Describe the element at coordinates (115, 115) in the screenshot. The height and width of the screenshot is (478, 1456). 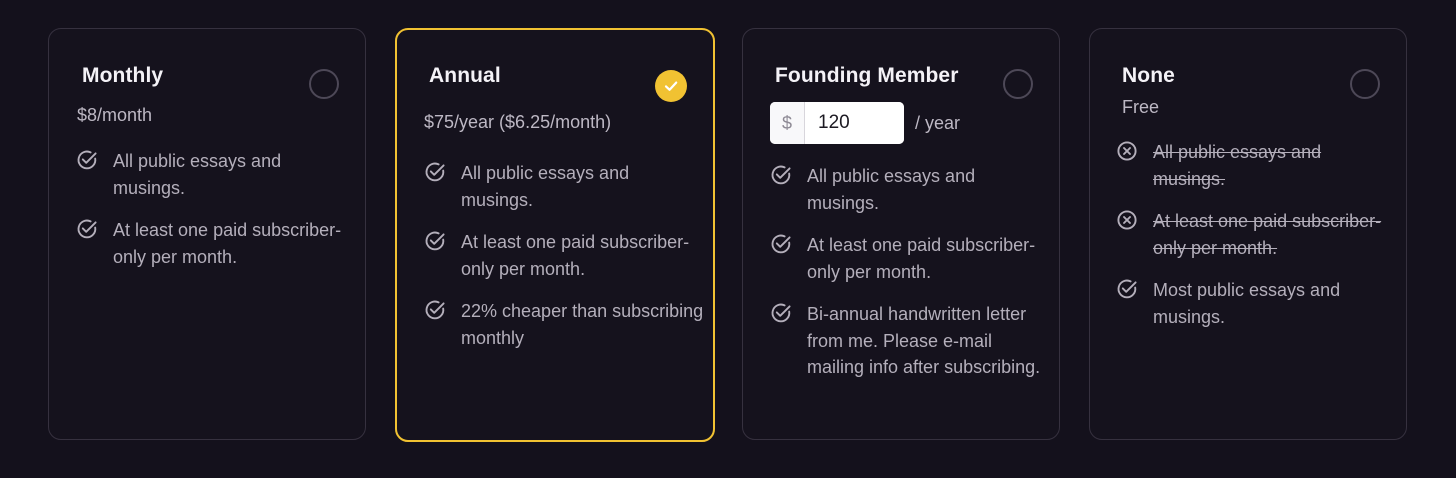
I see `plan-price: $8/month` at that location.